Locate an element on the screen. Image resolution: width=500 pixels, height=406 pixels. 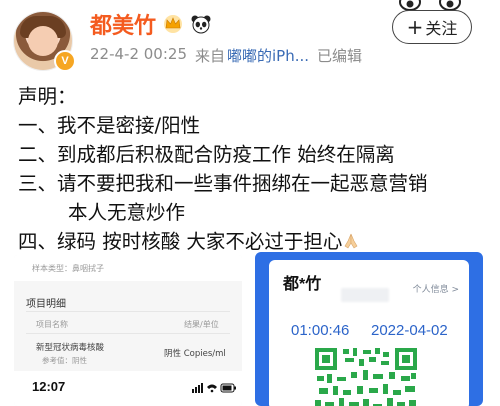
col-item-header: 项目名称 is located at coordinates (52, 324).